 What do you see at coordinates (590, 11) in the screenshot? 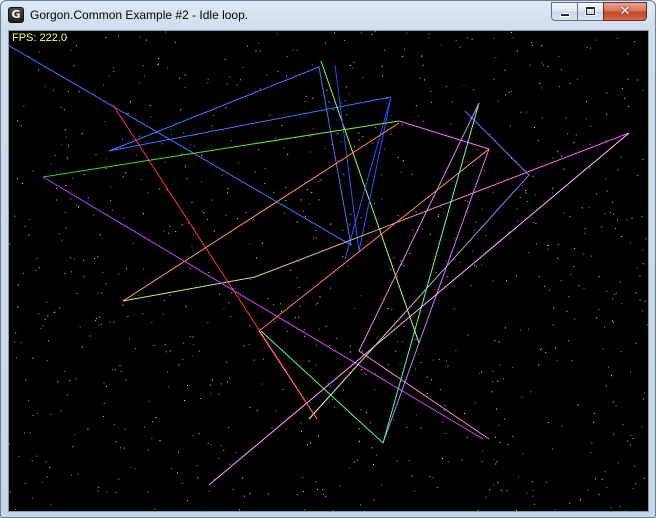
I see `maximize-button` at bounding box center [590, 11].